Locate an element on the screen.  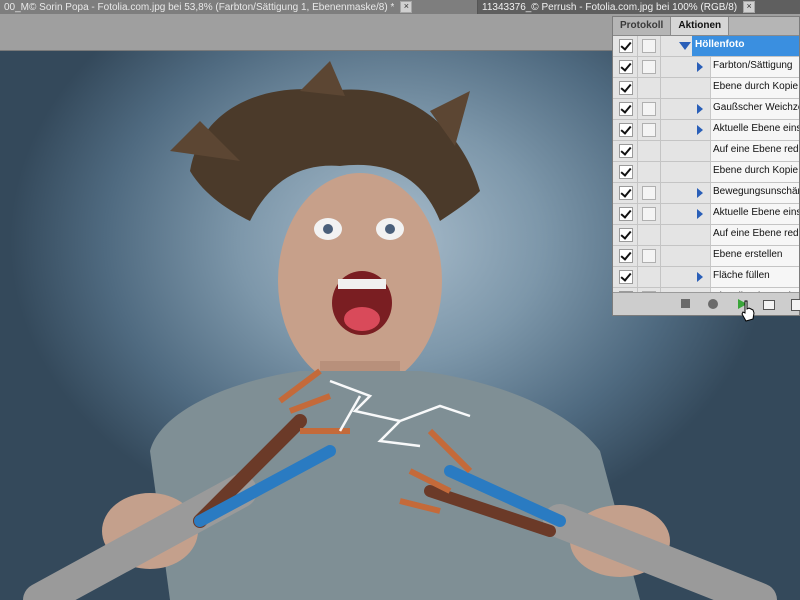
action-row: Bewegungsunschärfe is located at coordinates (706, 193).